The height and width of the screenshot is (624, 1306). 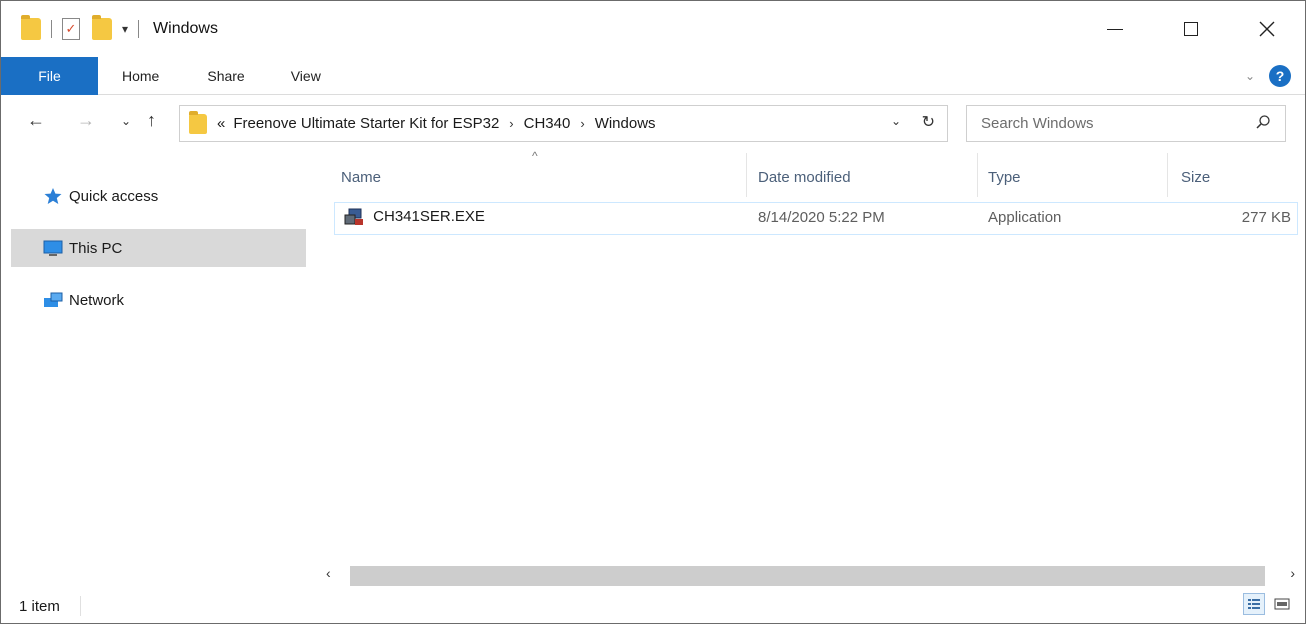 I want to click on nav-item-quick-access: Quick access, so click(x=158, y=196).